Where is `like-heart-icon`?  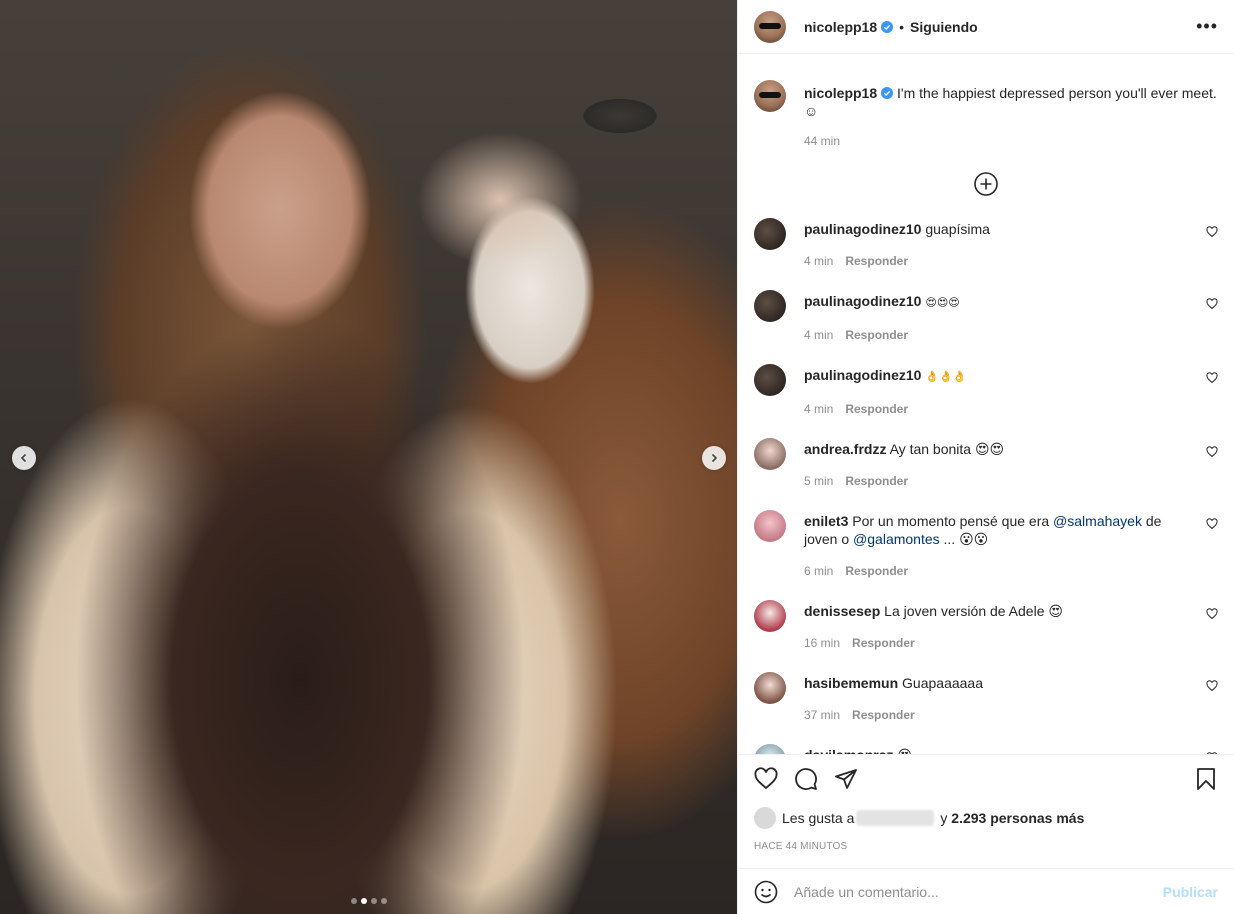
like-heart-icon is located at coordinates (766, 779).